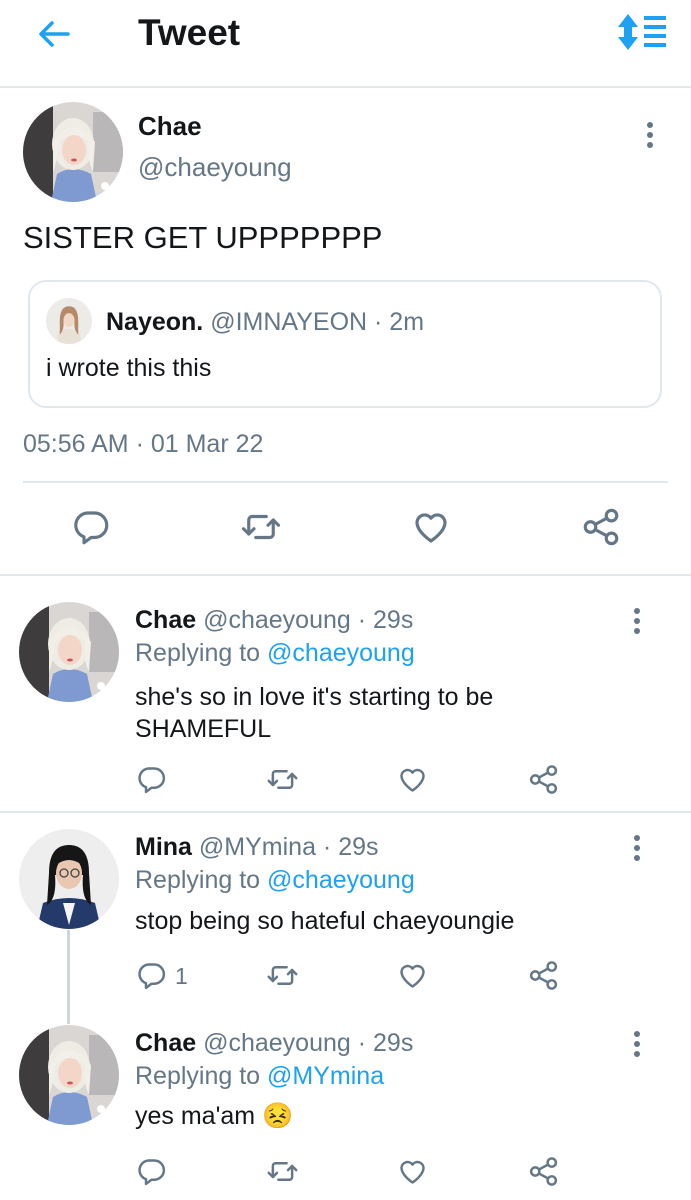  What do you see at coordinates (317, 322) in the screenshot?
I see `quoted-author-meta: @IMNAYEON · 2m` at bounding box center [317, 322].